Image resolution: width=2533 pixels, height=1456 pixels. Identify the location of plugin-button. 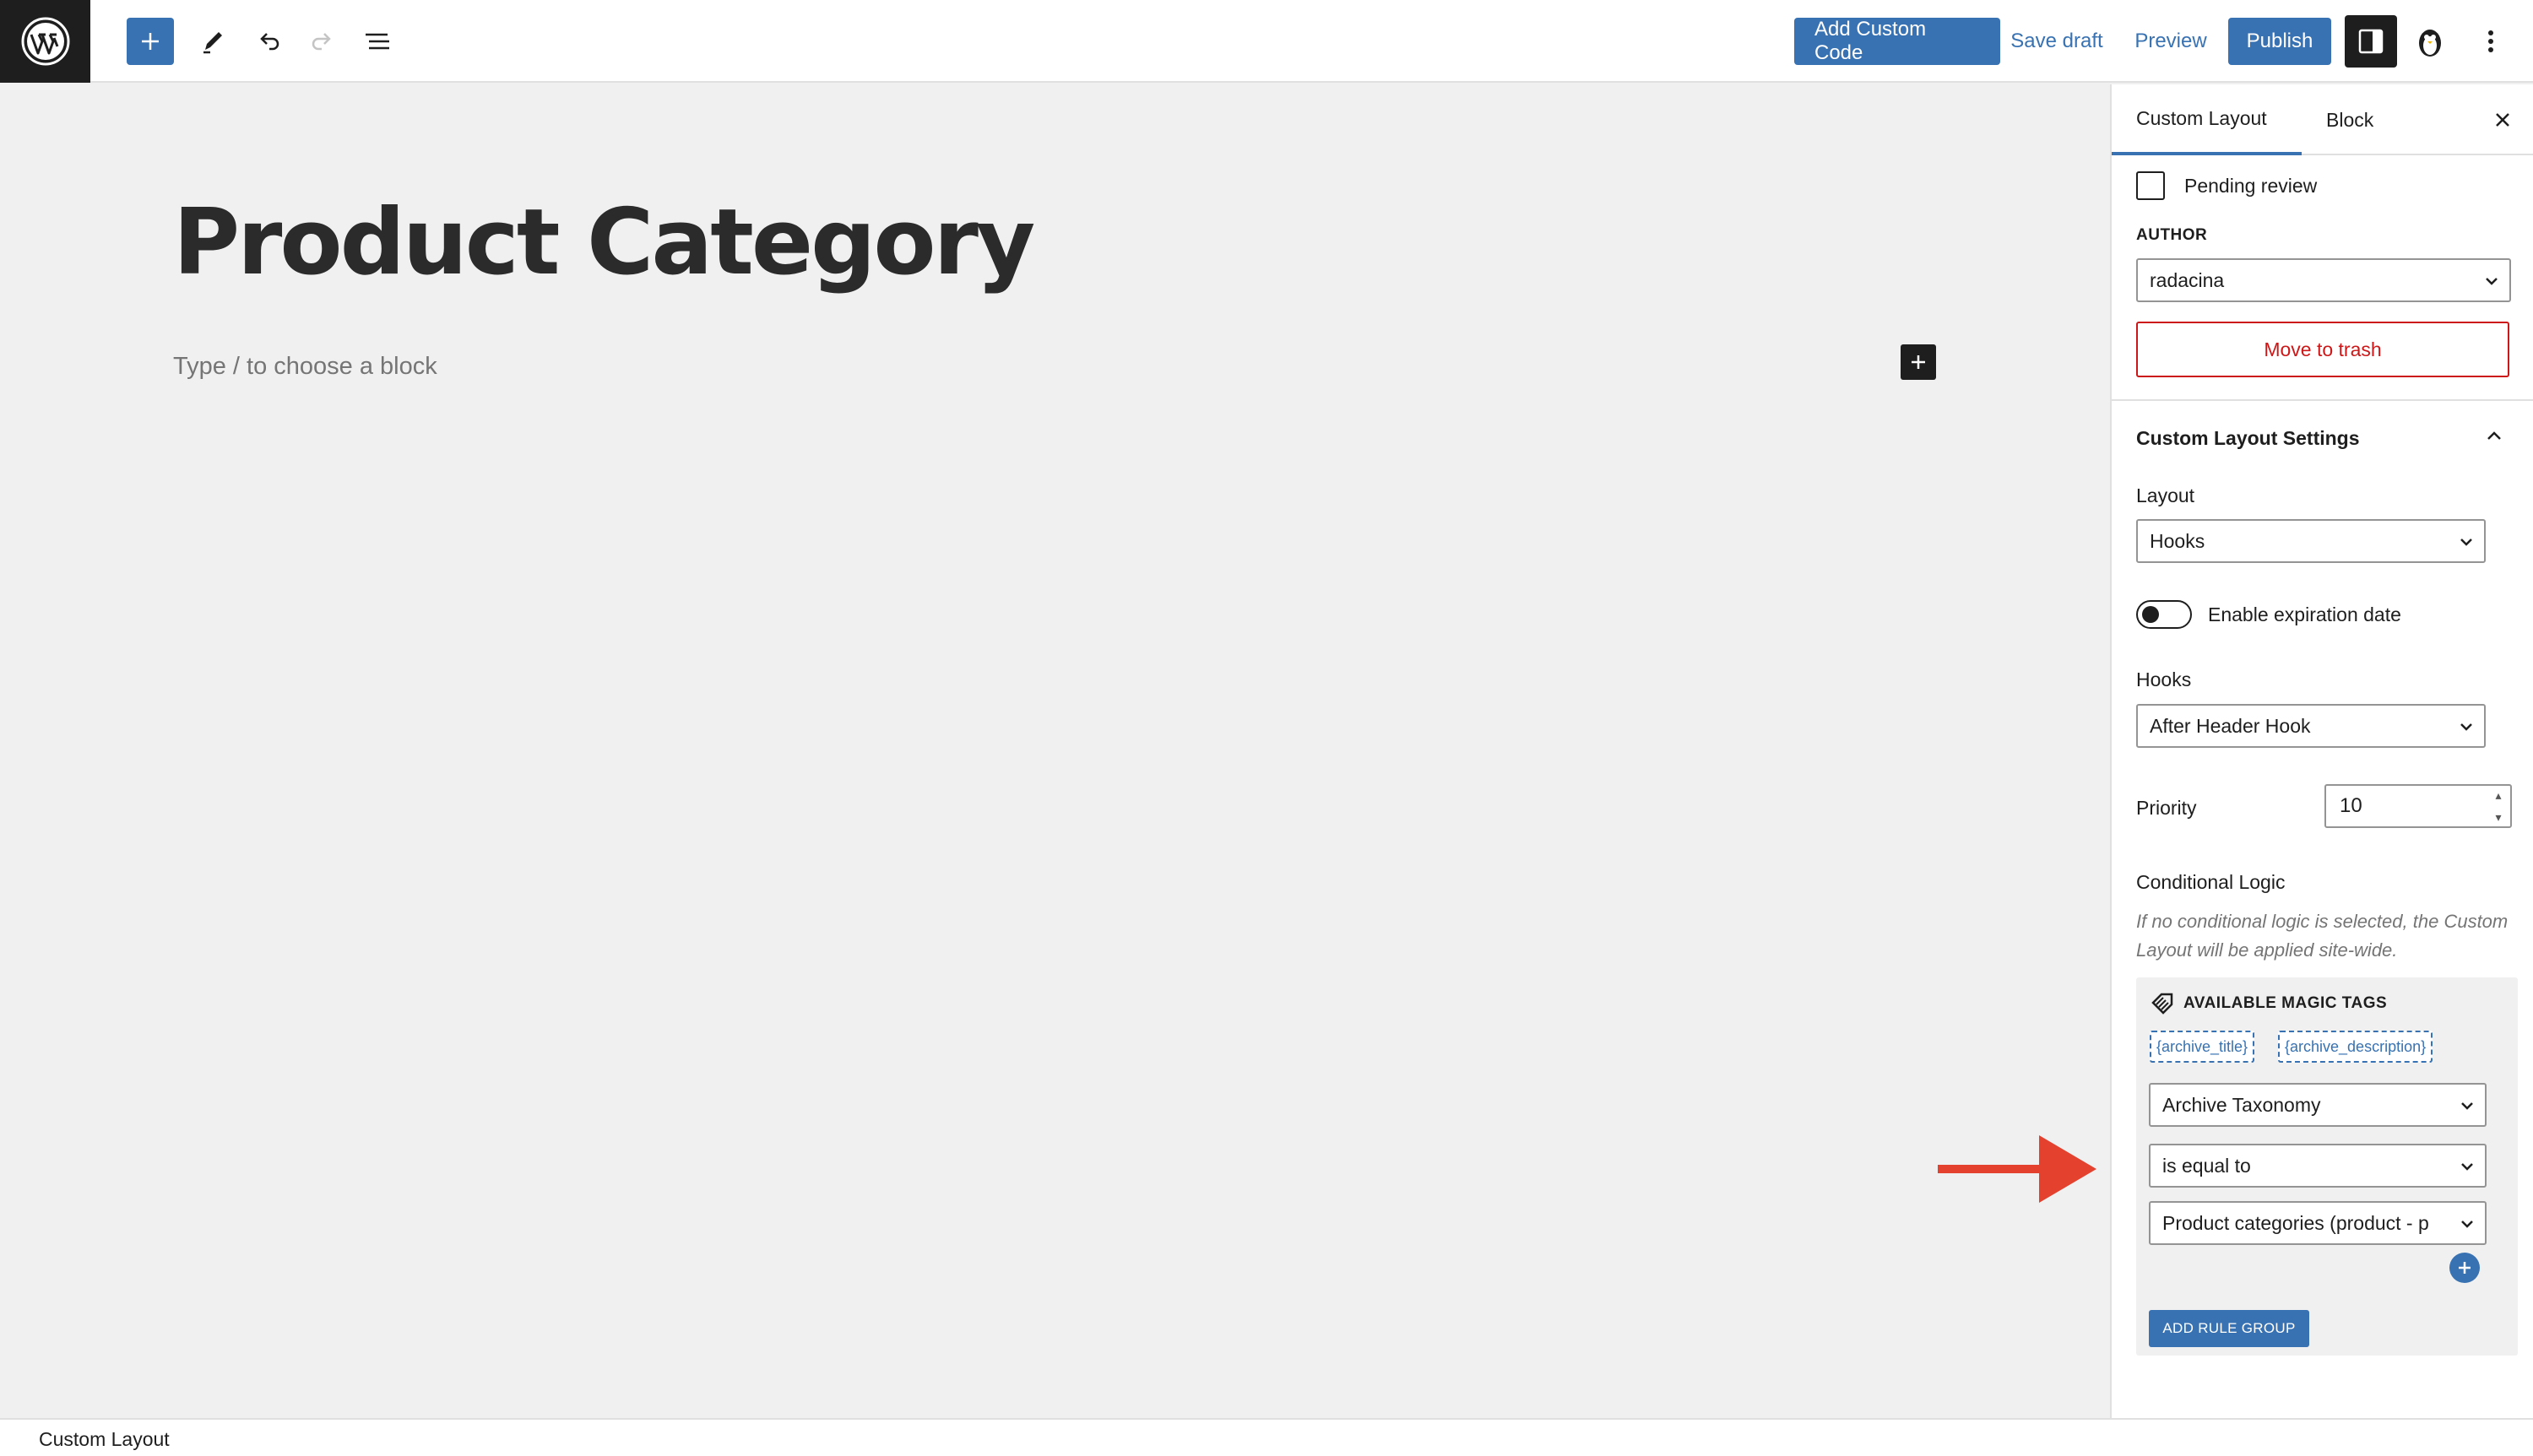
(2430, 41).